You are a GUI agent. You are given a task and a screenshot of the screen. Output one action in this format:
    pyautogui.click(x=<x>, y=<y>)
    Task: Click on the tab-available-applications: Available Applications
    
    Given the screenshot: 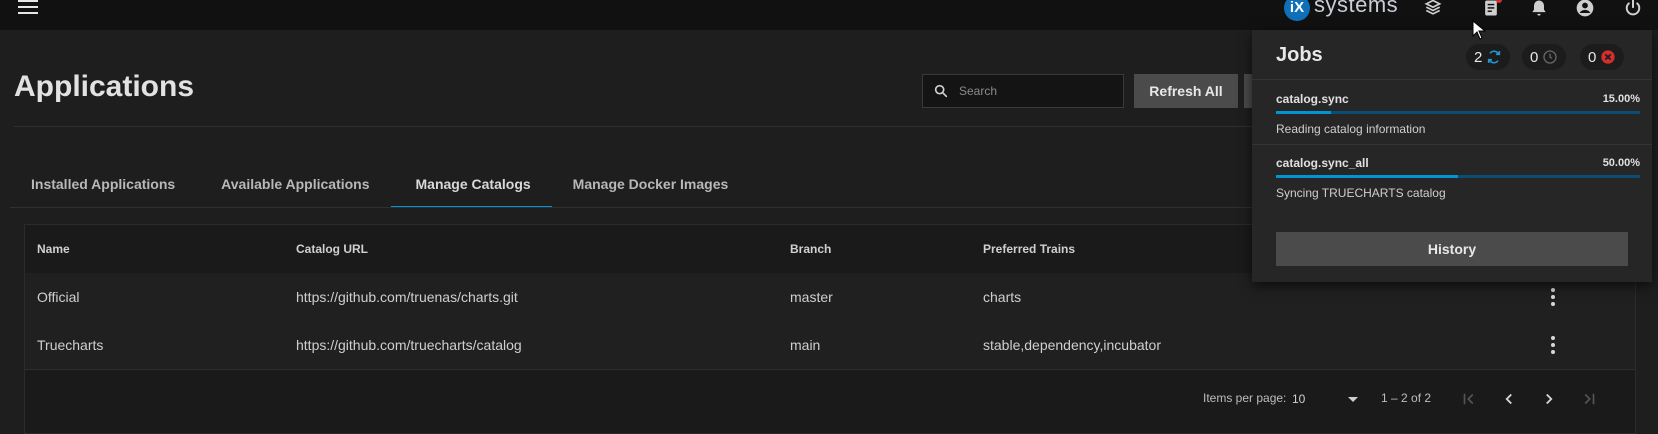 What is the action you would take?
    pyautogui.click(x=293, y=184)
    